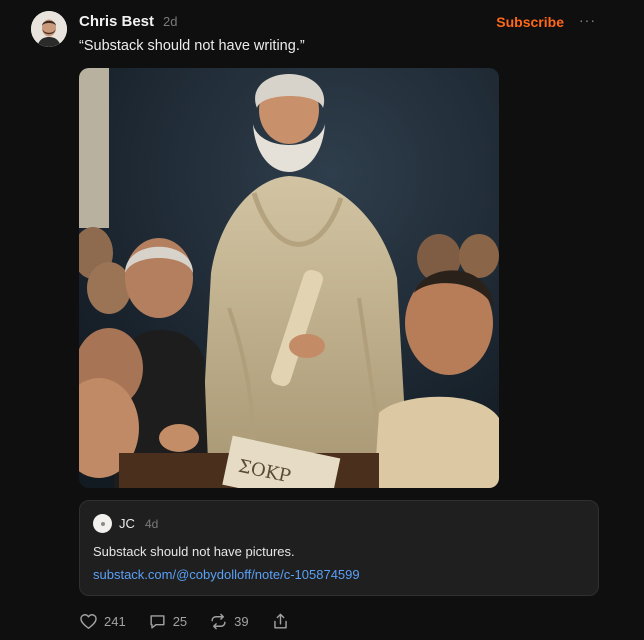 The image size is (644, 640). I want to click on comment-button: 25, so click(167, 621).